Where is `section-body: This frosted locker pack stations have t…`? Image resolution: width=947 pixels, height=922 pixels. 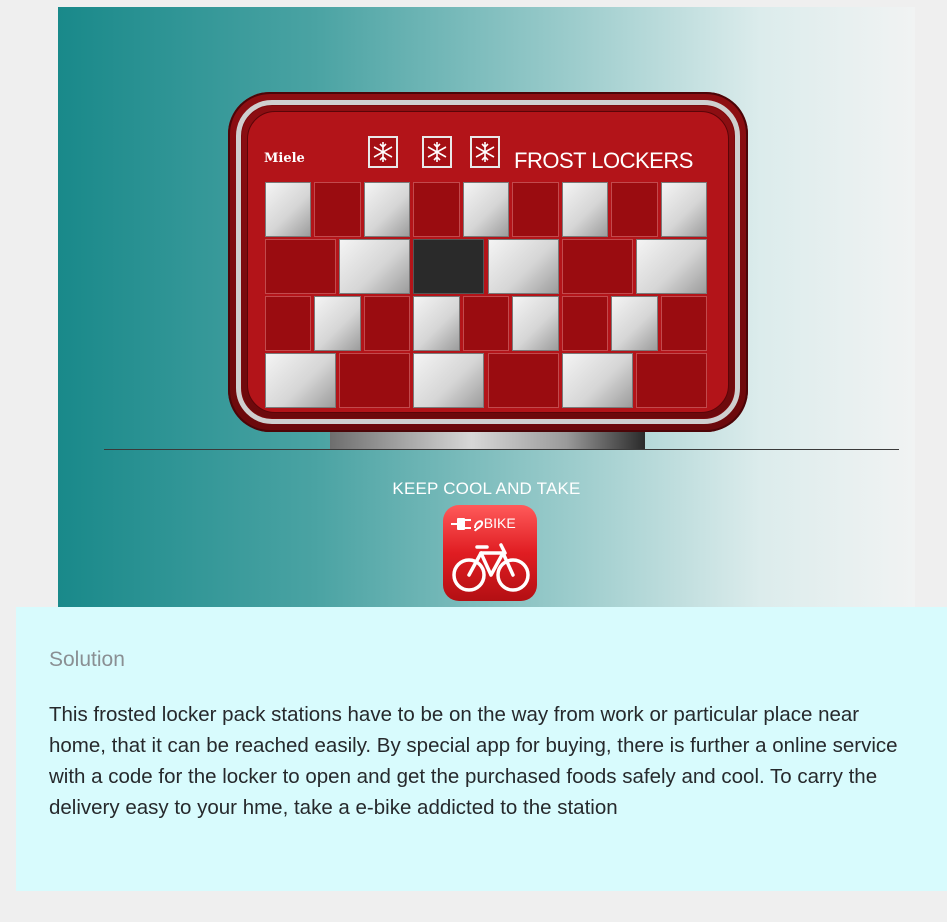
section-body: This frosted locker pack stations have t… is located at coordinates (473, 761).